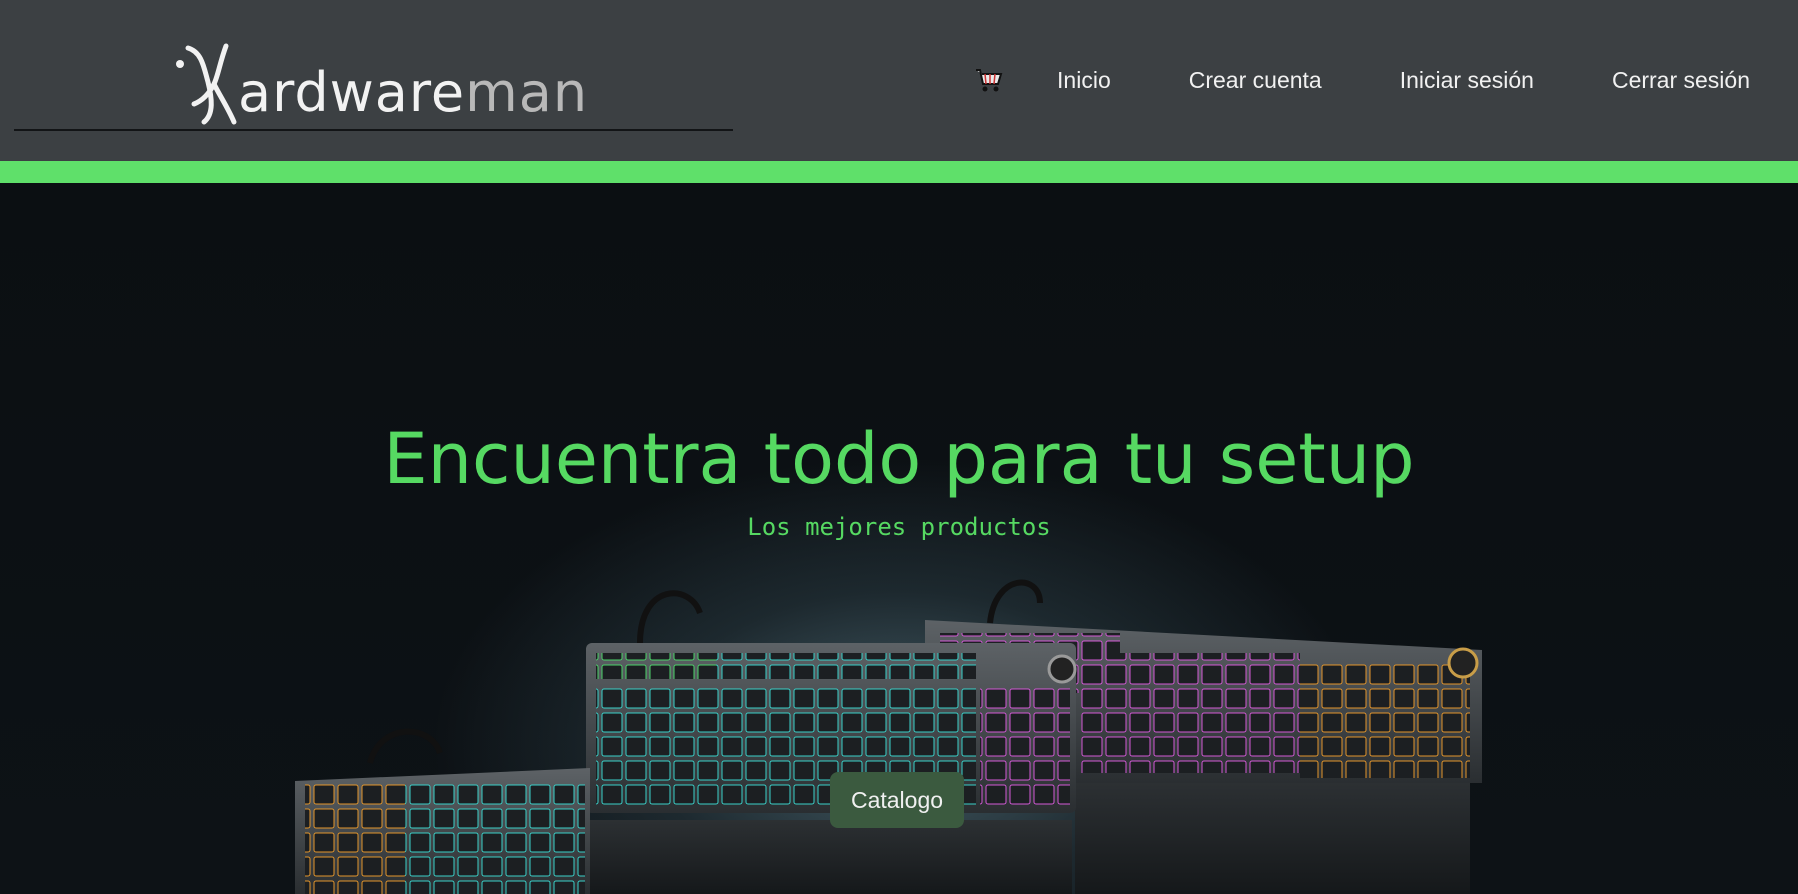 The height and width of the screenshot is (894, 1798). What do you see at coordinates (1084, 80) in the screenshot?
I see `nav-link-inicio: Inicio` at bounding box center [1084, 80].